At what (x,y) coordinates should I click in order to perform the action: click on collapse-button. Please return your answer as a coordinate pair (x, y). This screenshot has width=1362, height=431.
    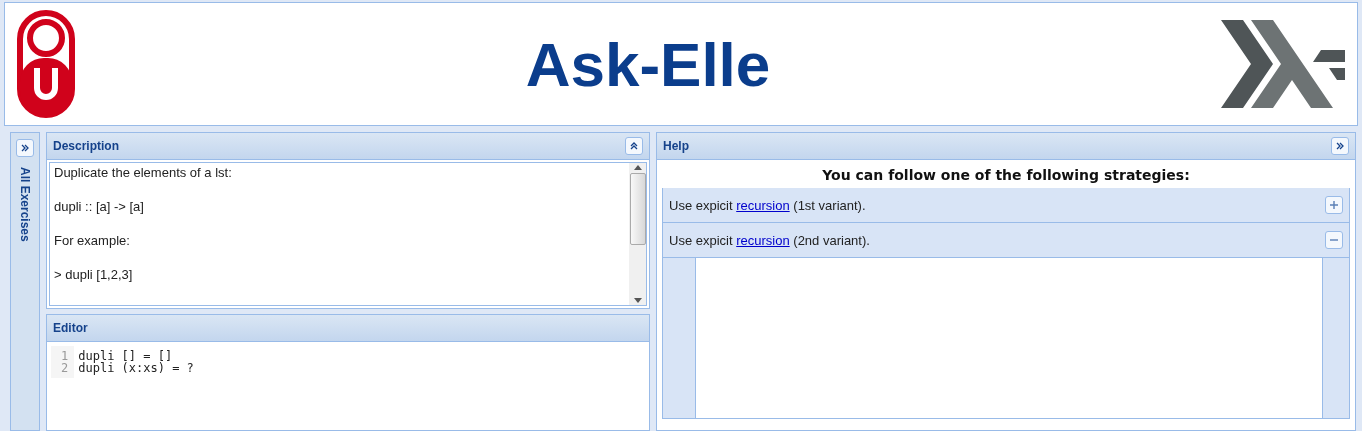
    Looking at the image, I should click on (634, 146).